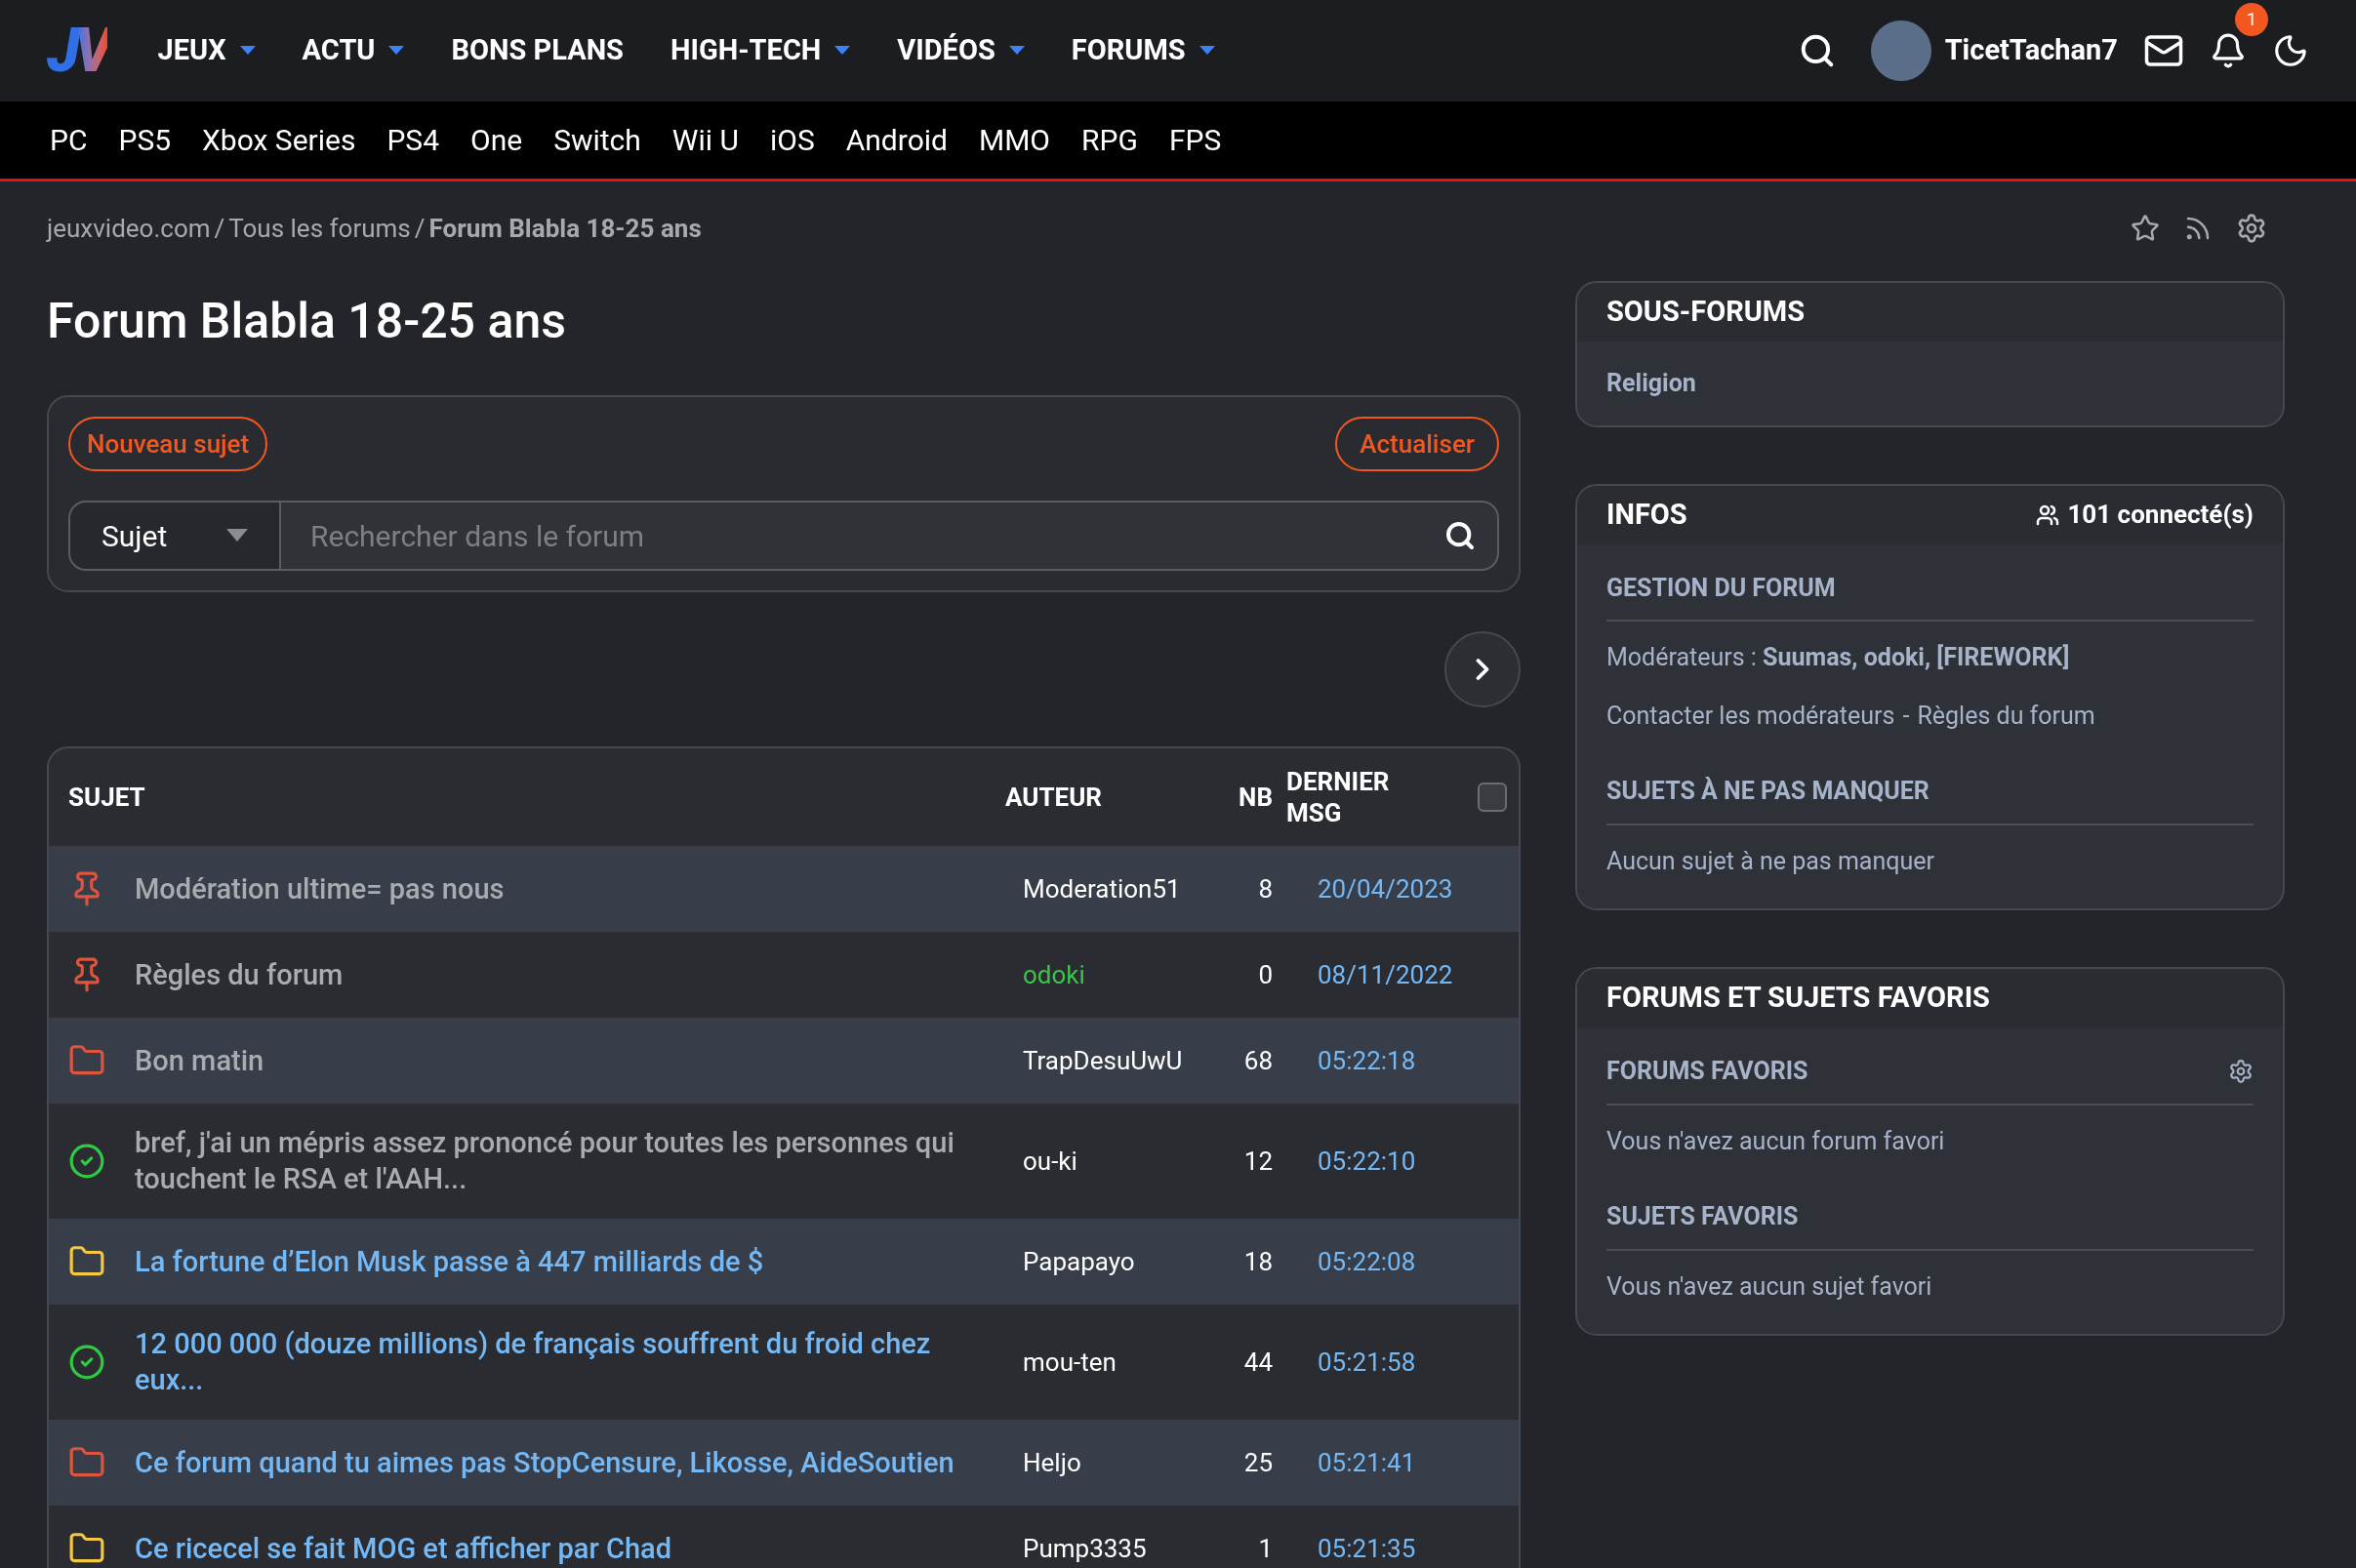 This screenshot has width=2356, height=1568. Describe the element at coordinates (1257, 1261) in the screenshot. I see `message-count: 18` at that location.